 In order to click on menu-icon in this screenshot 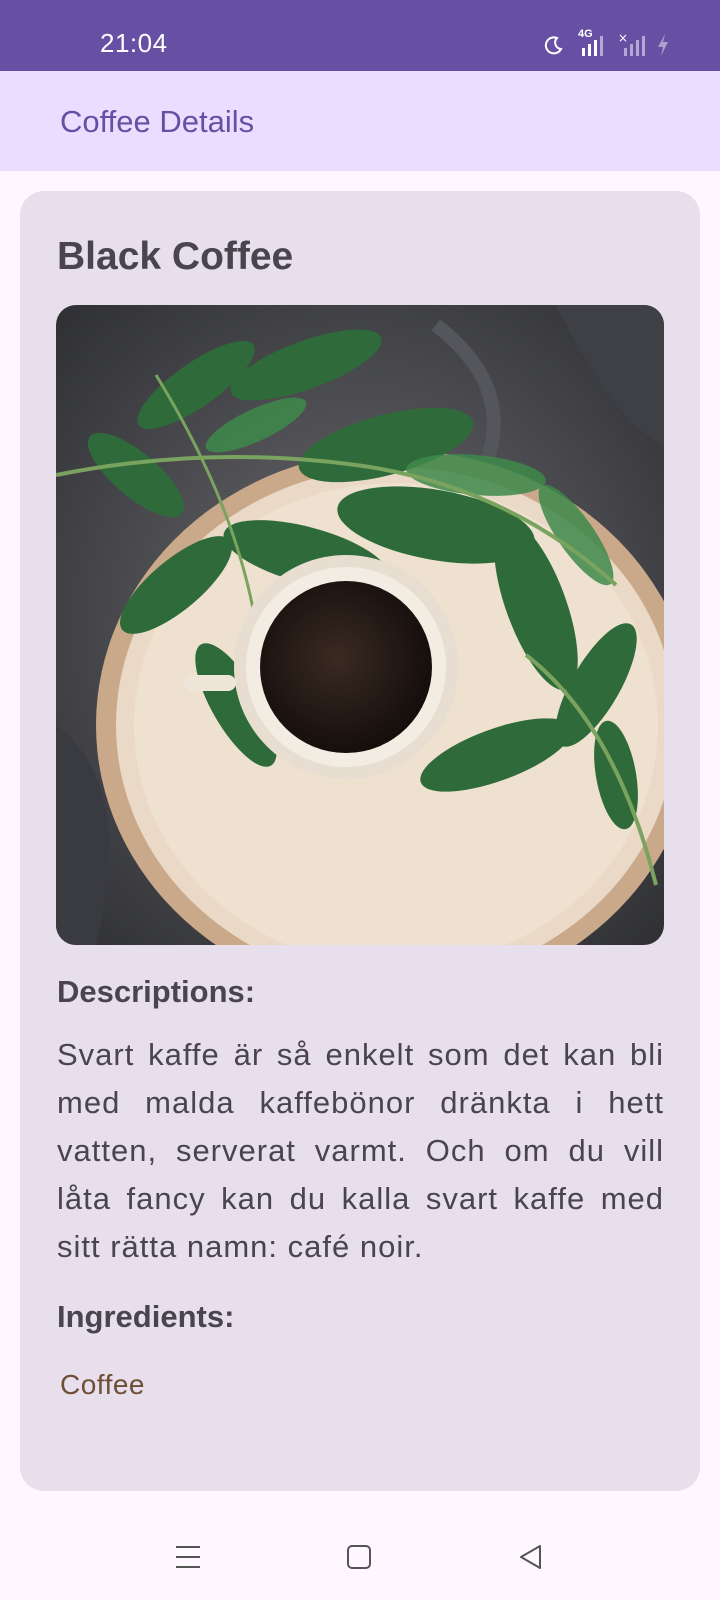, I will do `click(188, 1557)`.